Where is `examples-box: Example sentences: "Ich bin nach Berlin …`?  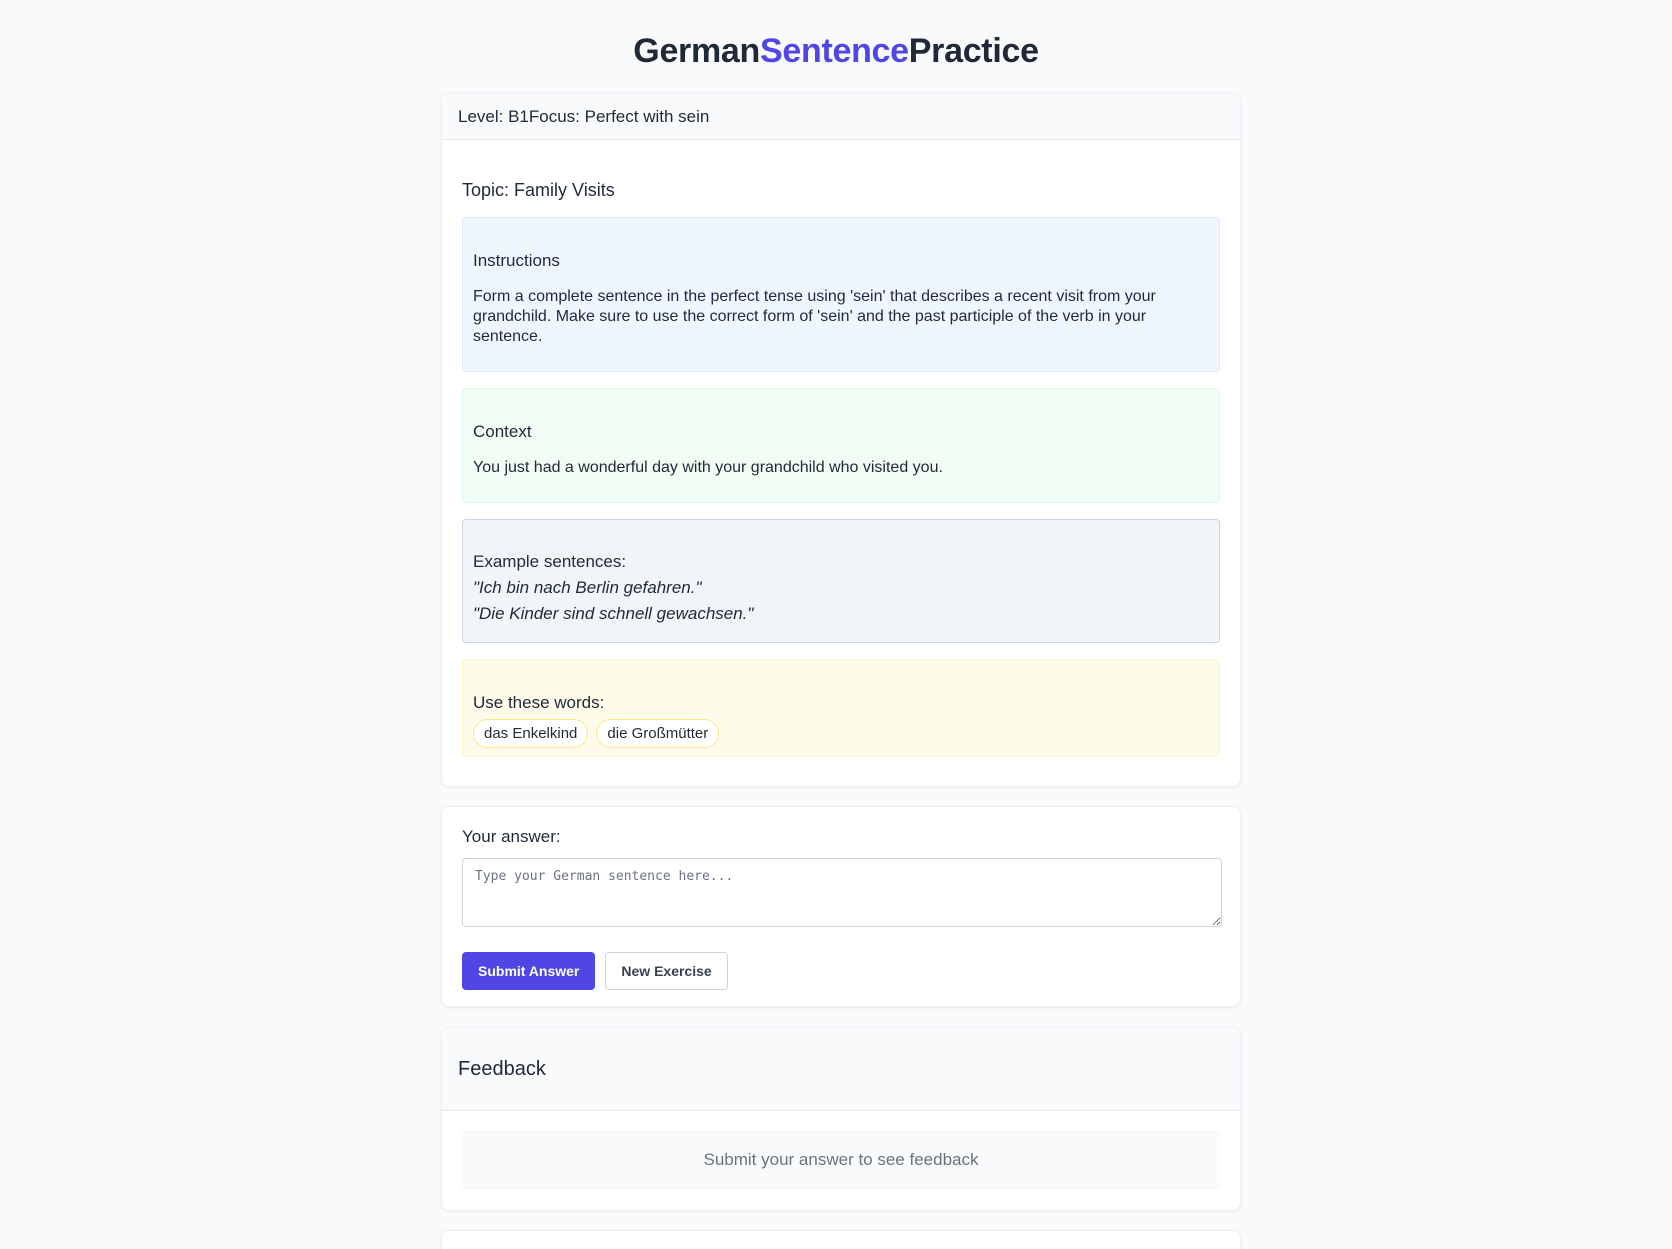 examples-box: Example sentences: "Ich bin nach Berlin … is located at coordinates (841, 581).